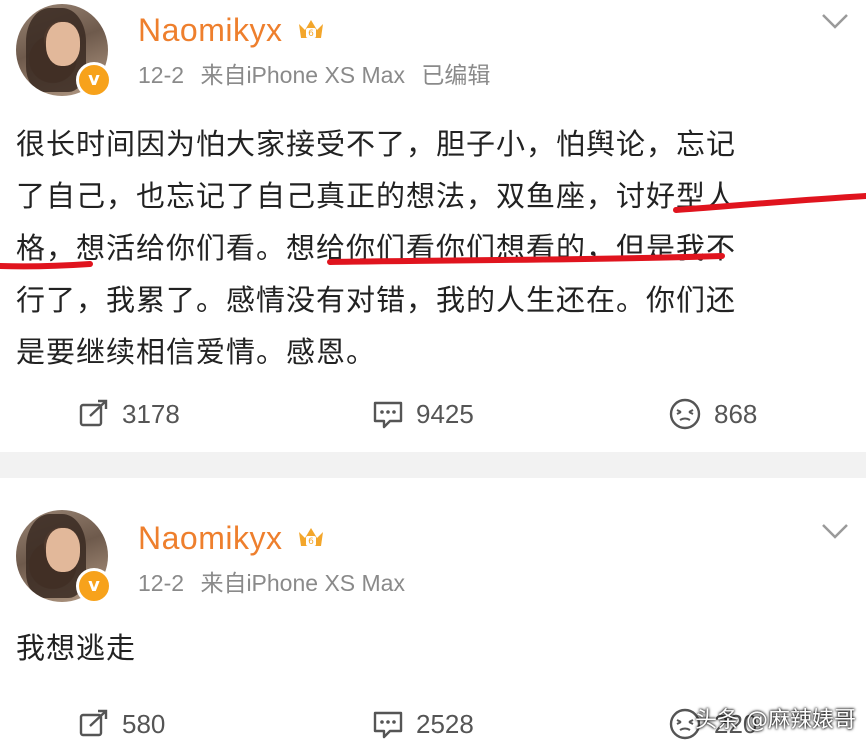  What do you see at coordinates (76, 648) in the screenshot?
I see `content-line: 我想逃走` at bounding box center [76, 648].